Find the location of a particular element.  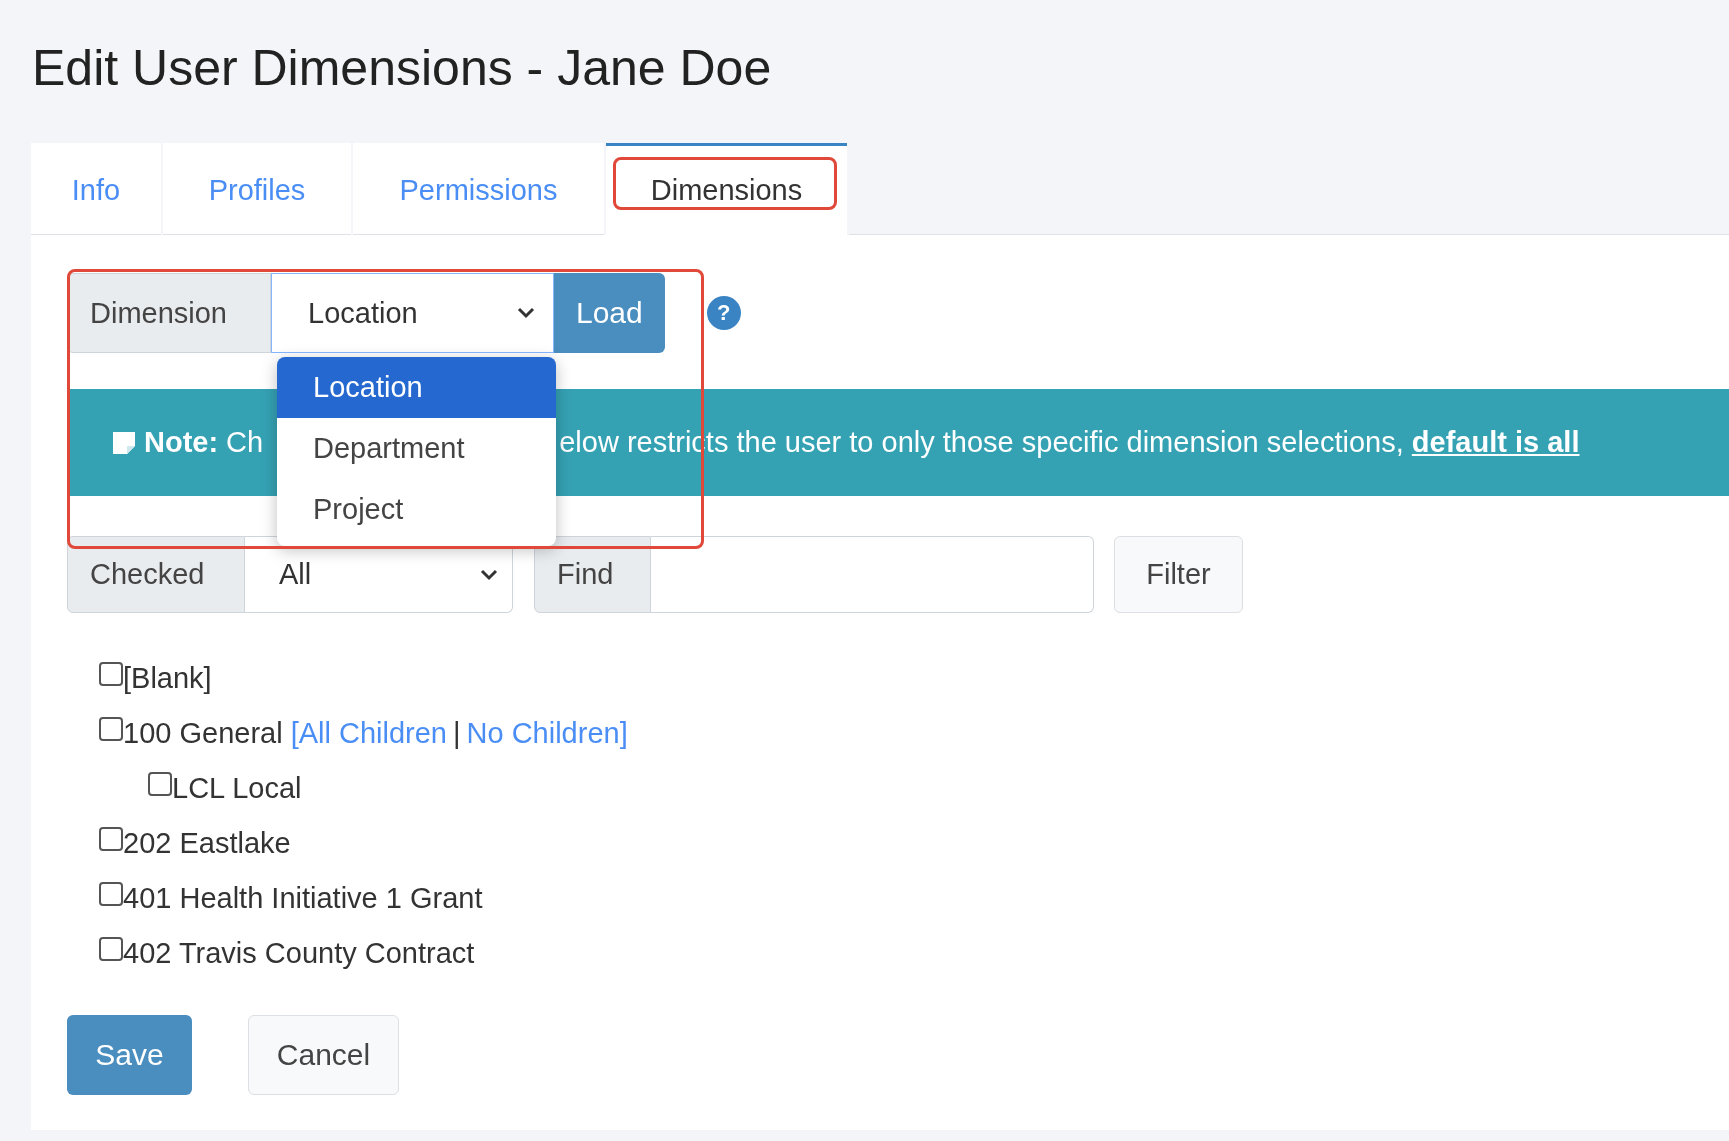

dropdown-option: Location is located at coordinates (416, 387).